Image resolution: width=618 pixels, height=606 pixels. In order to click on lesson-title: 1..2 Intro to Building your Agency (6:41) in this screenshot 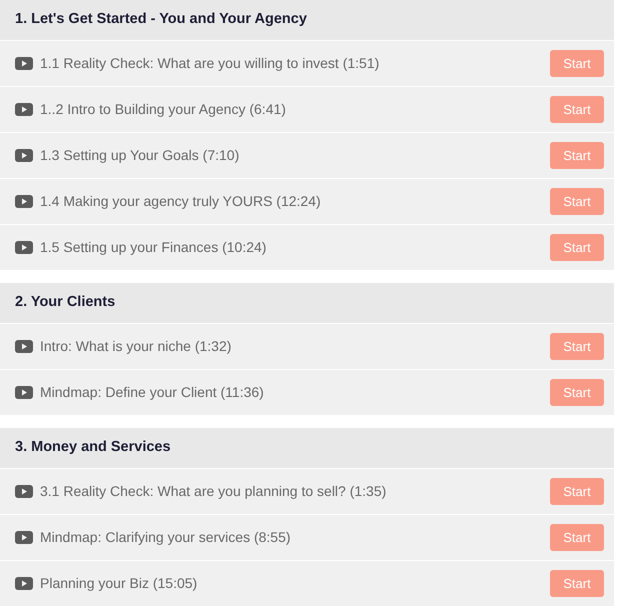, I will do `click(163, 109)`.